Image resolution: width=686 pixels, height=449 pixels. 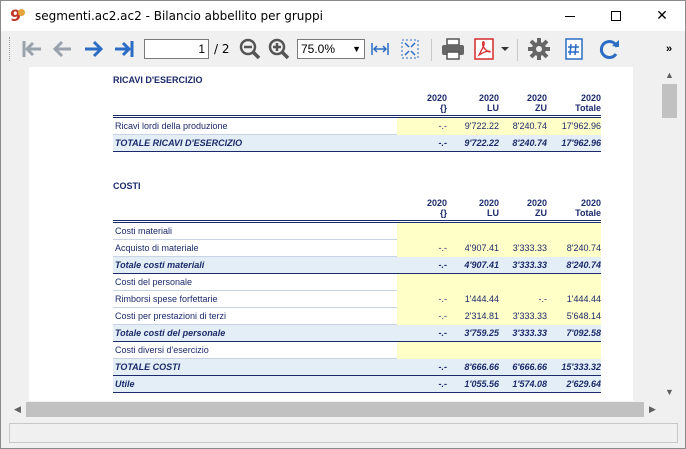 What do you see at coordinates (162, 350) in the screenshot?
I see `row-label: Costi diversi d'esercizio` at bounding box center [162, 350].